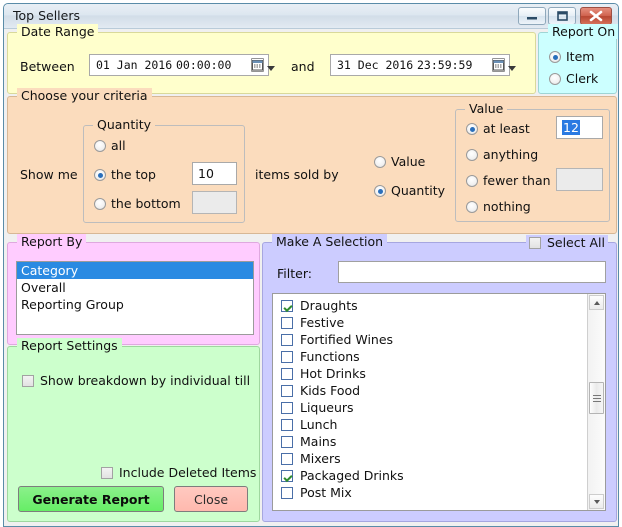  What do you see at coordinates (430, 475) in the screenshot?
I see `list-item: Packaged Drinks` at bounding box center [430, 475].